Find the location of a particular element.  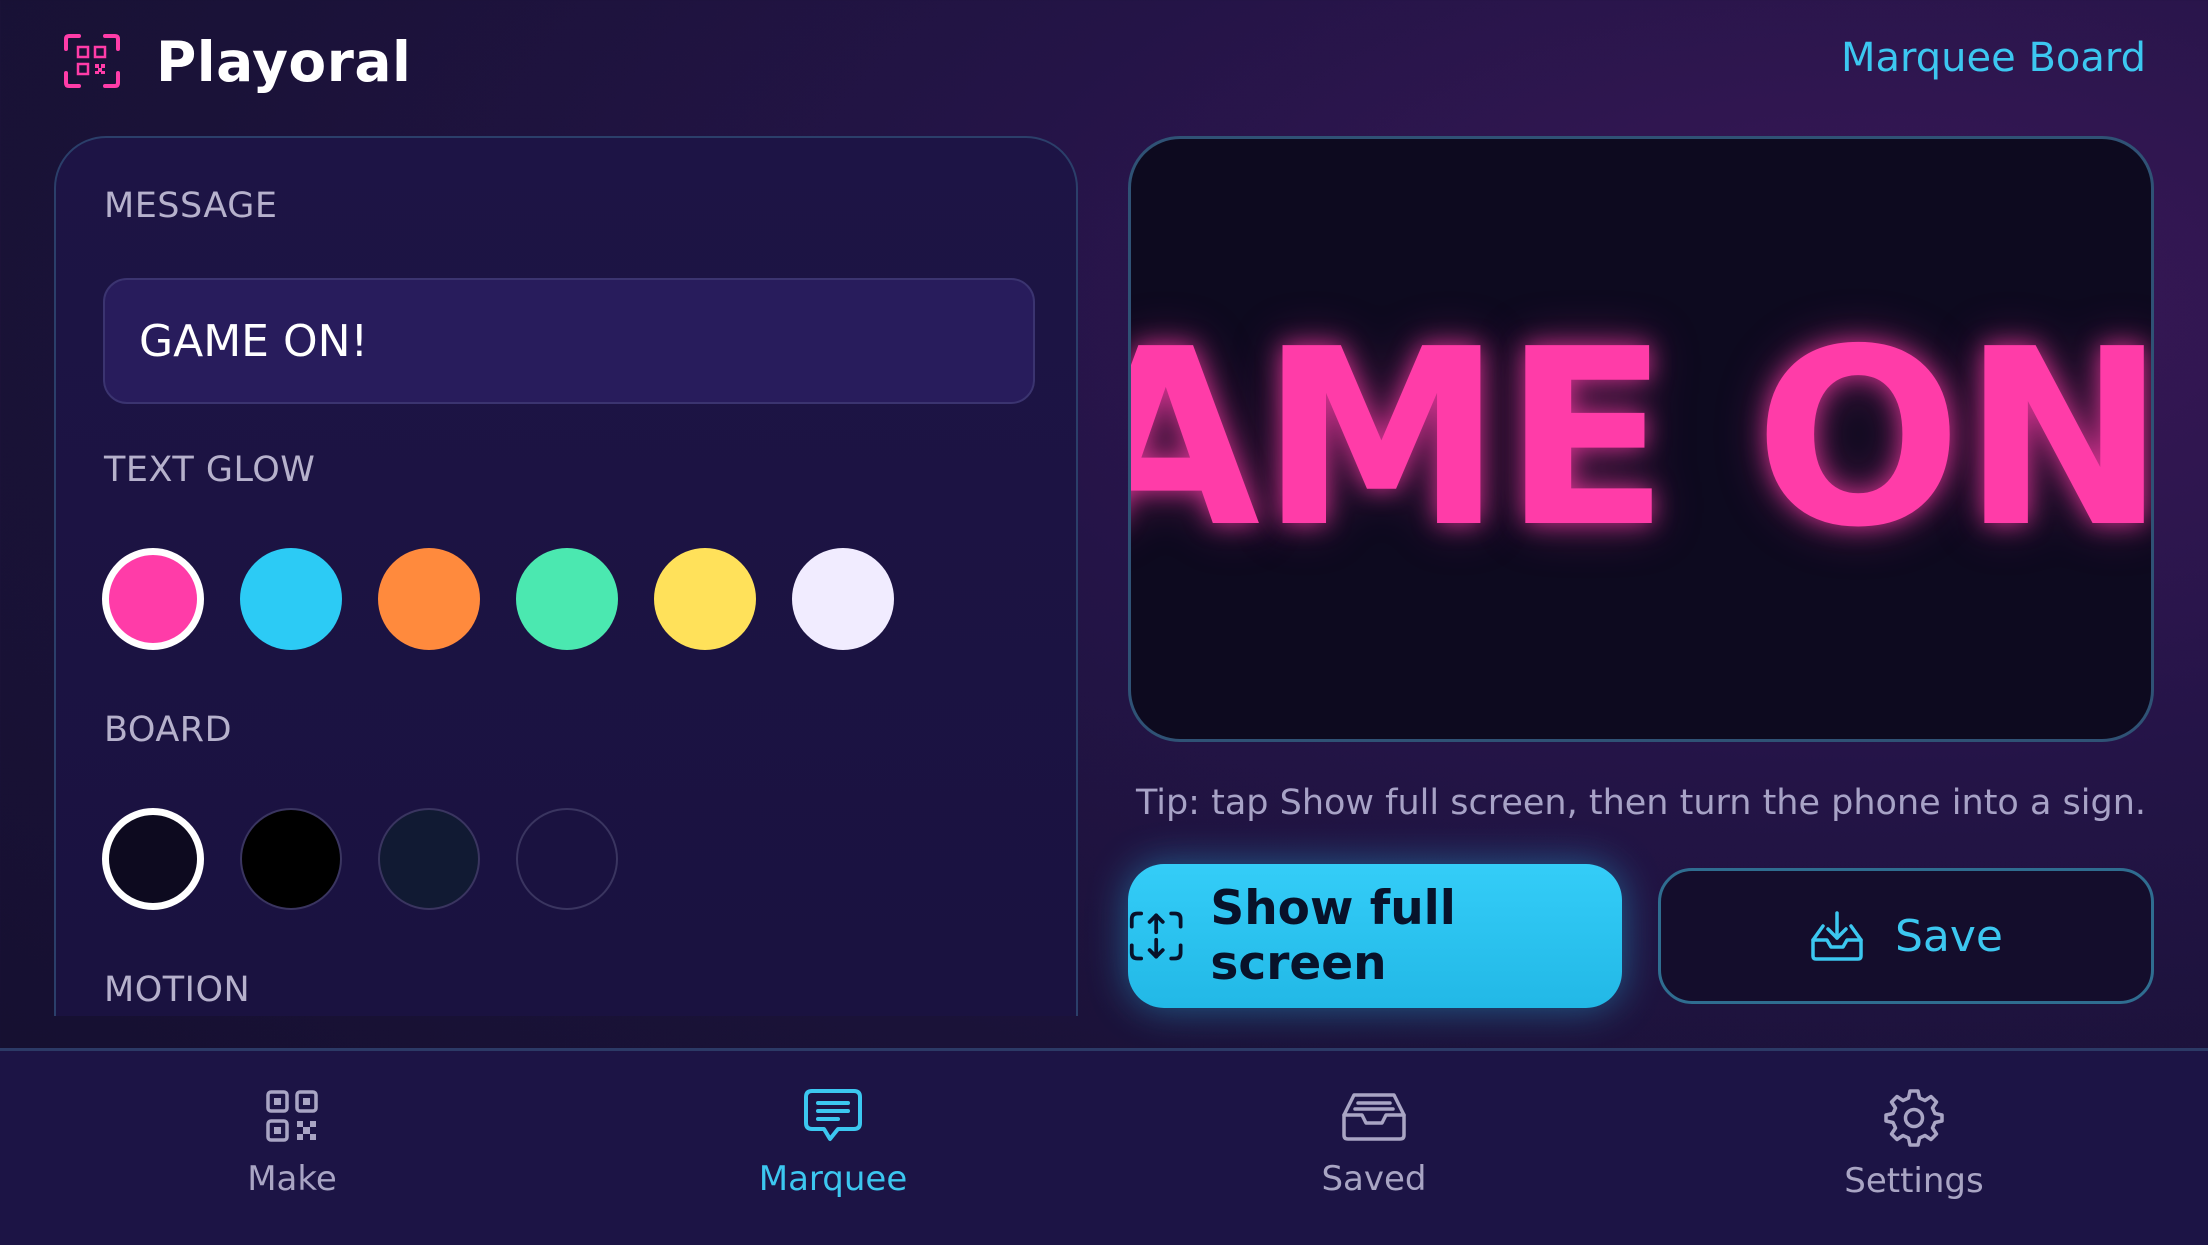

nav-label-saved: Saved is located at coordinates (1374, 1179).